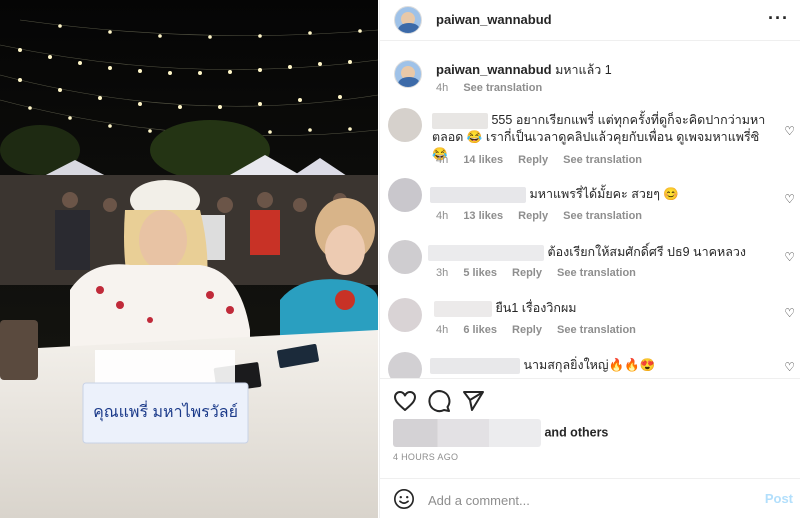 The height and width of the screenshot is (519, 800). Describe the element at coordinates (583, 70) in the screenshot. I see `caption-text: มหาแล้ว 1` at that location.